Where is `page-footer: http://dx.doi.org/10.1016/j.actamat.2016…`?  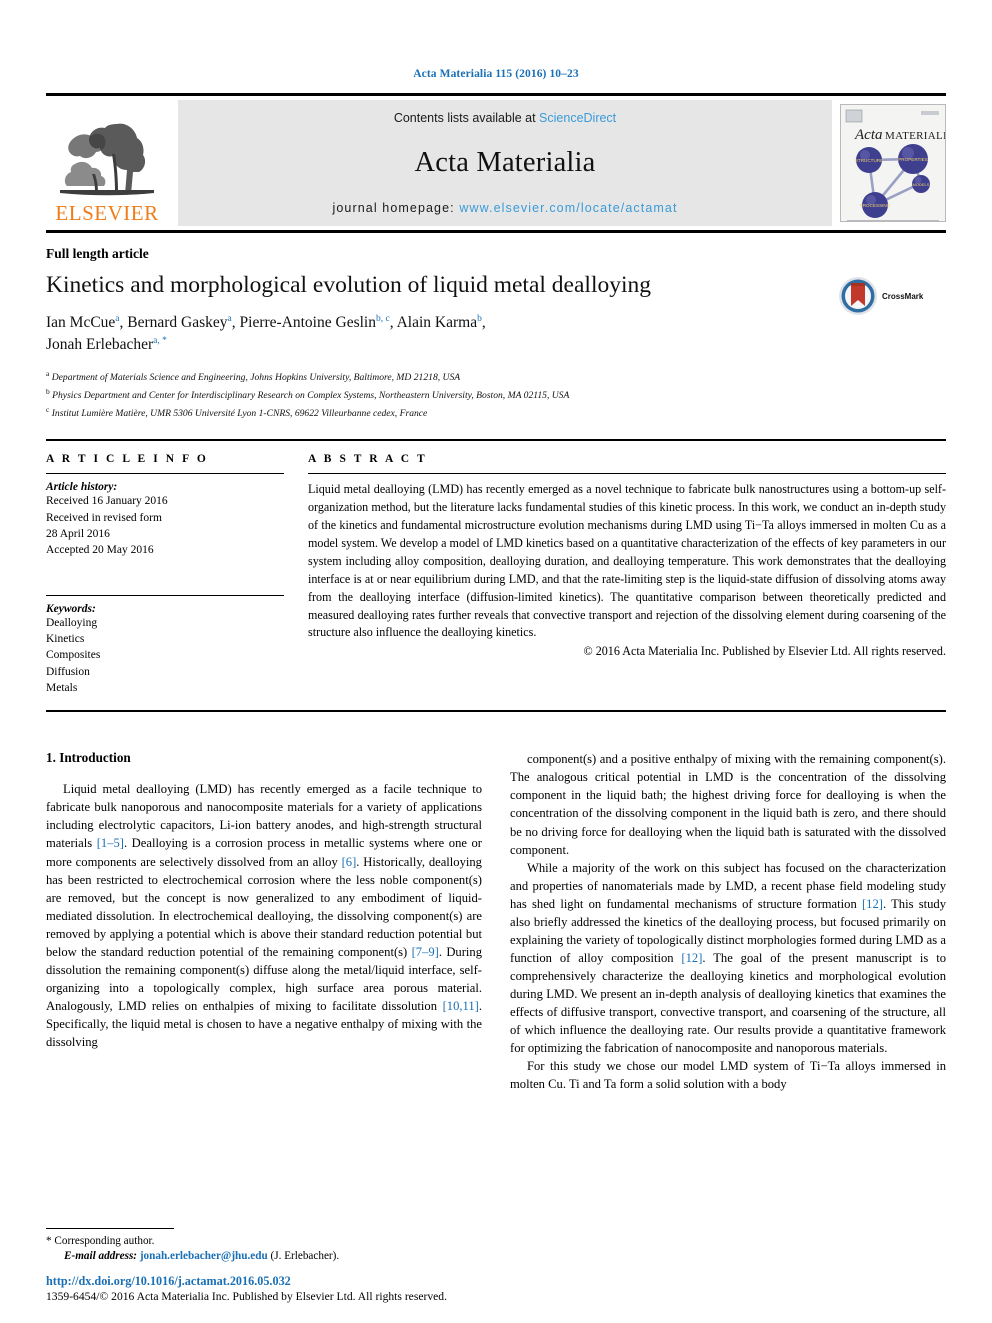 page-footer: http://dx.doi.org/10.1016/j.actamat.2016… is located at coordinates (326, 1289).